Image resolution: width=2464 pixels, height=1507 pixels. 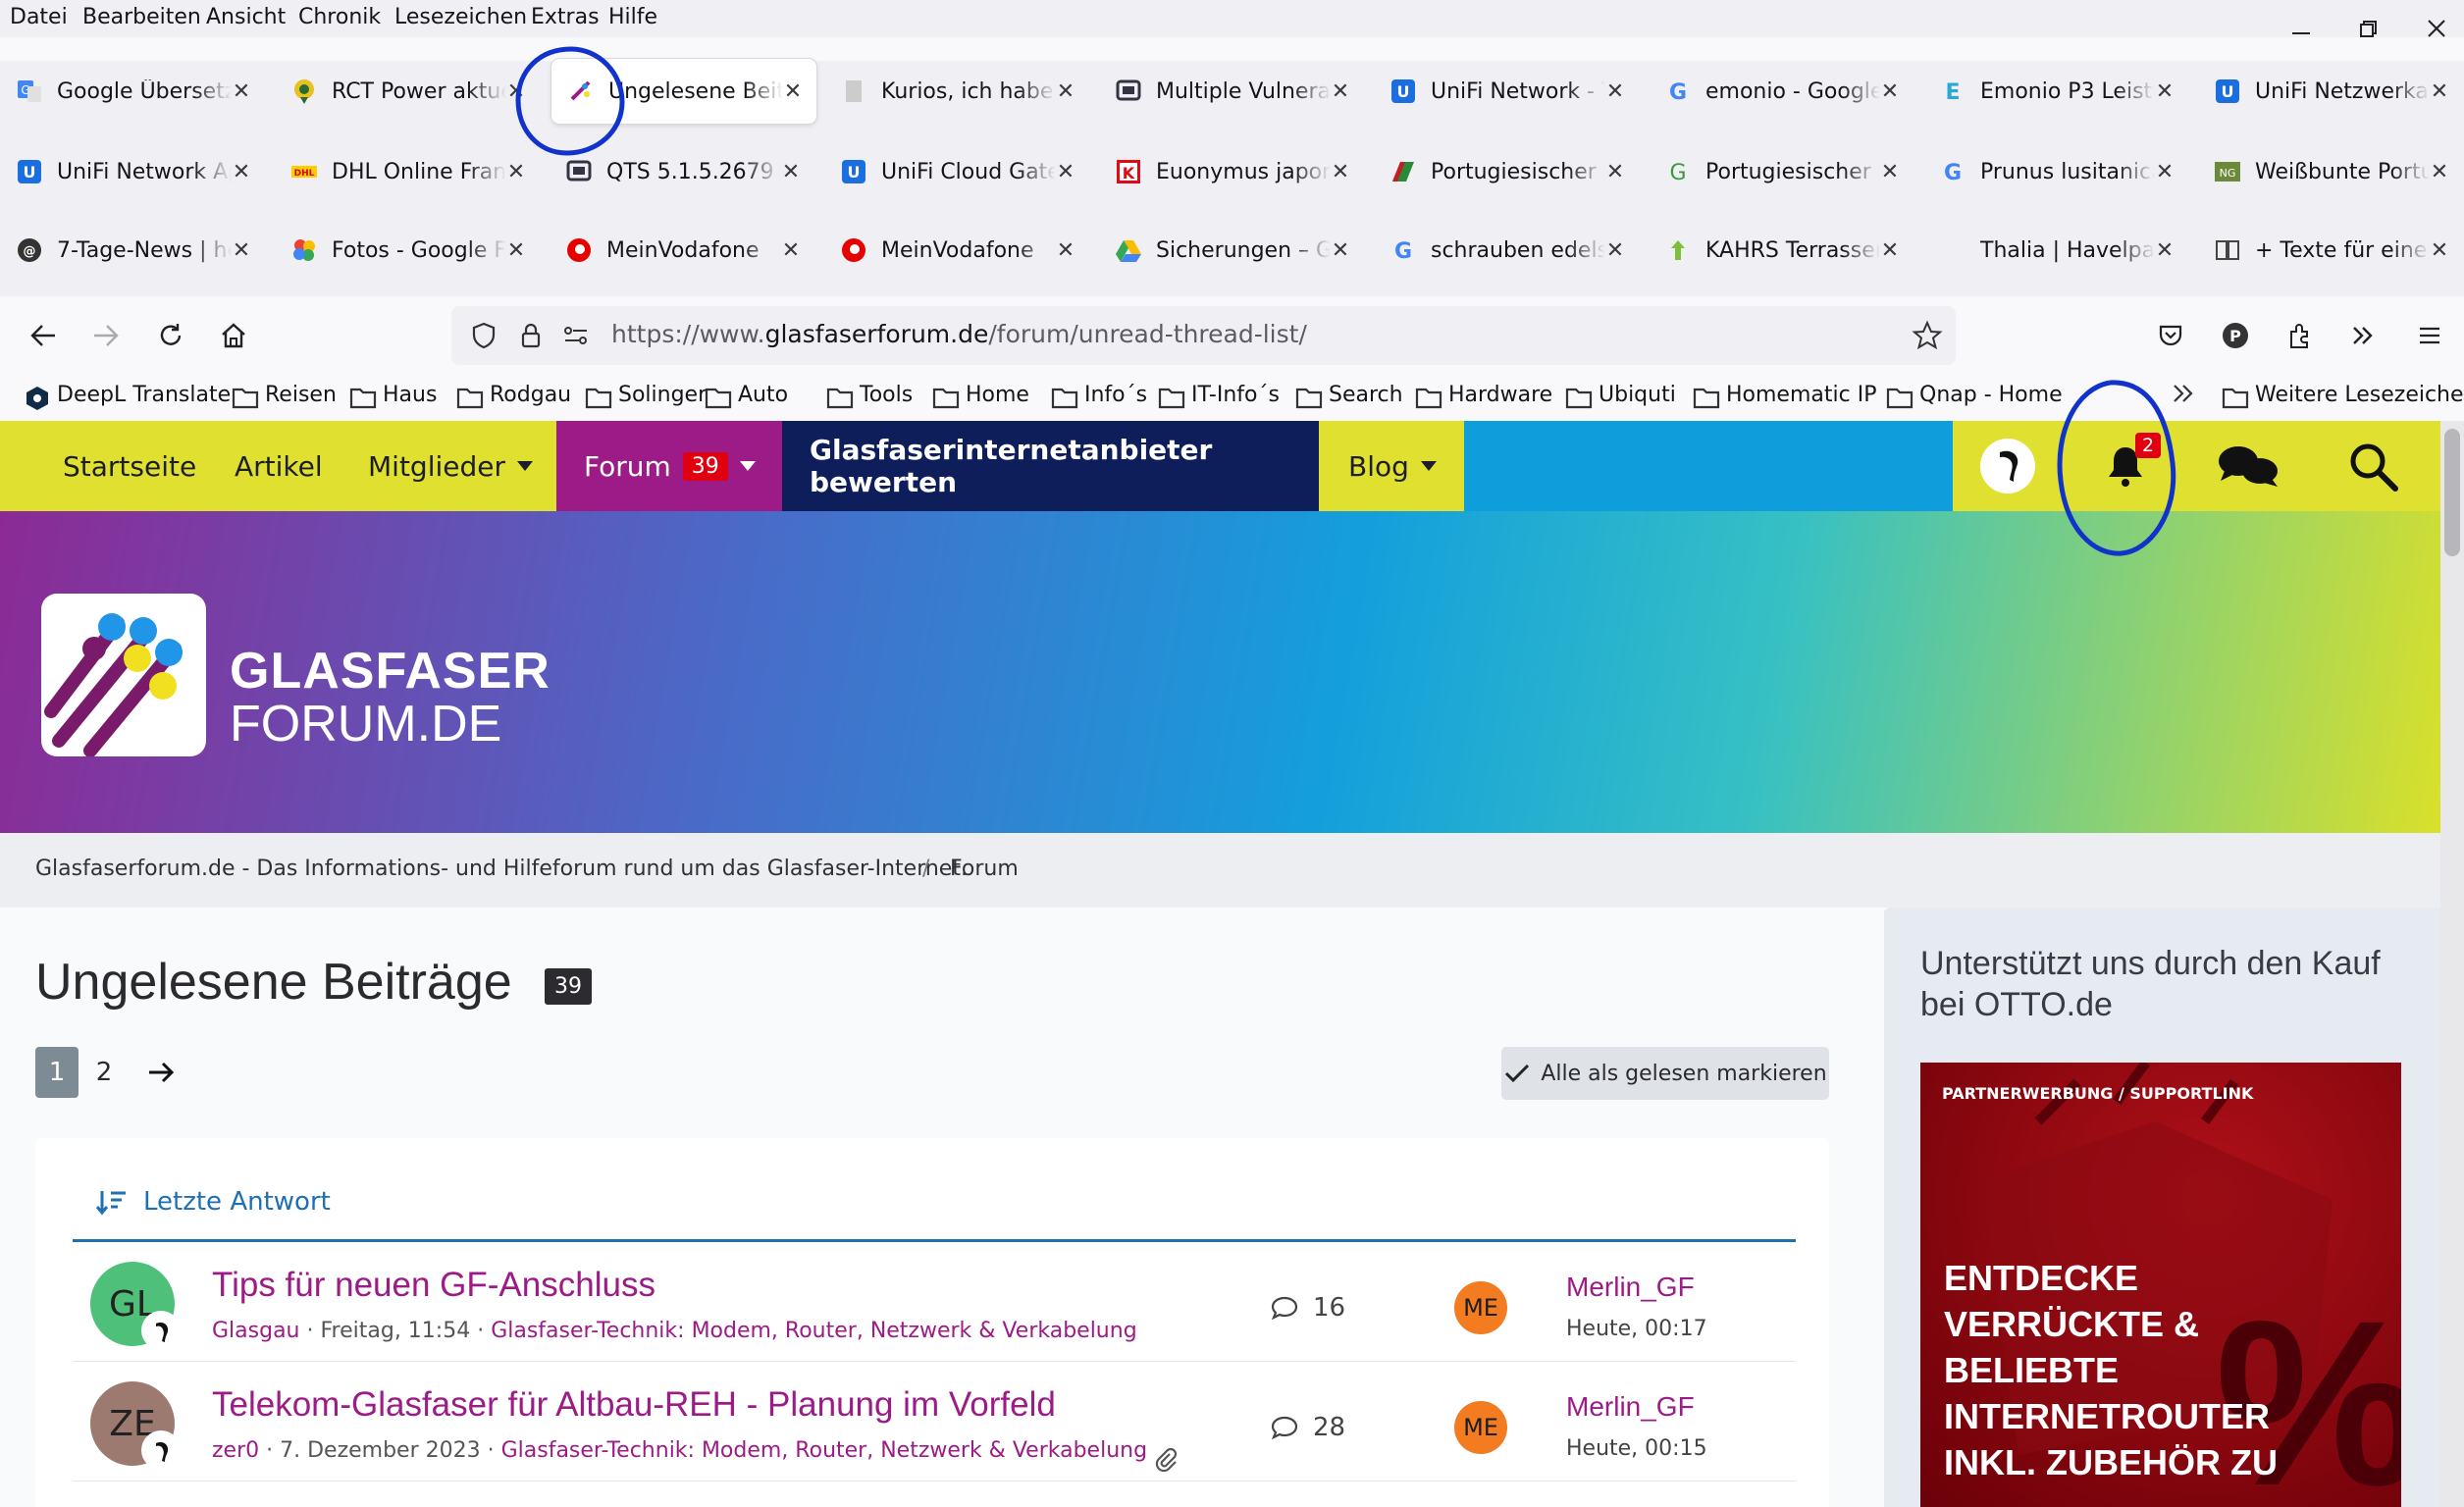 What do you see at coordinates (984, 869) in the screenshot?
I see `breadcrumb-forum: Forum` at bounding box center [984, 869].